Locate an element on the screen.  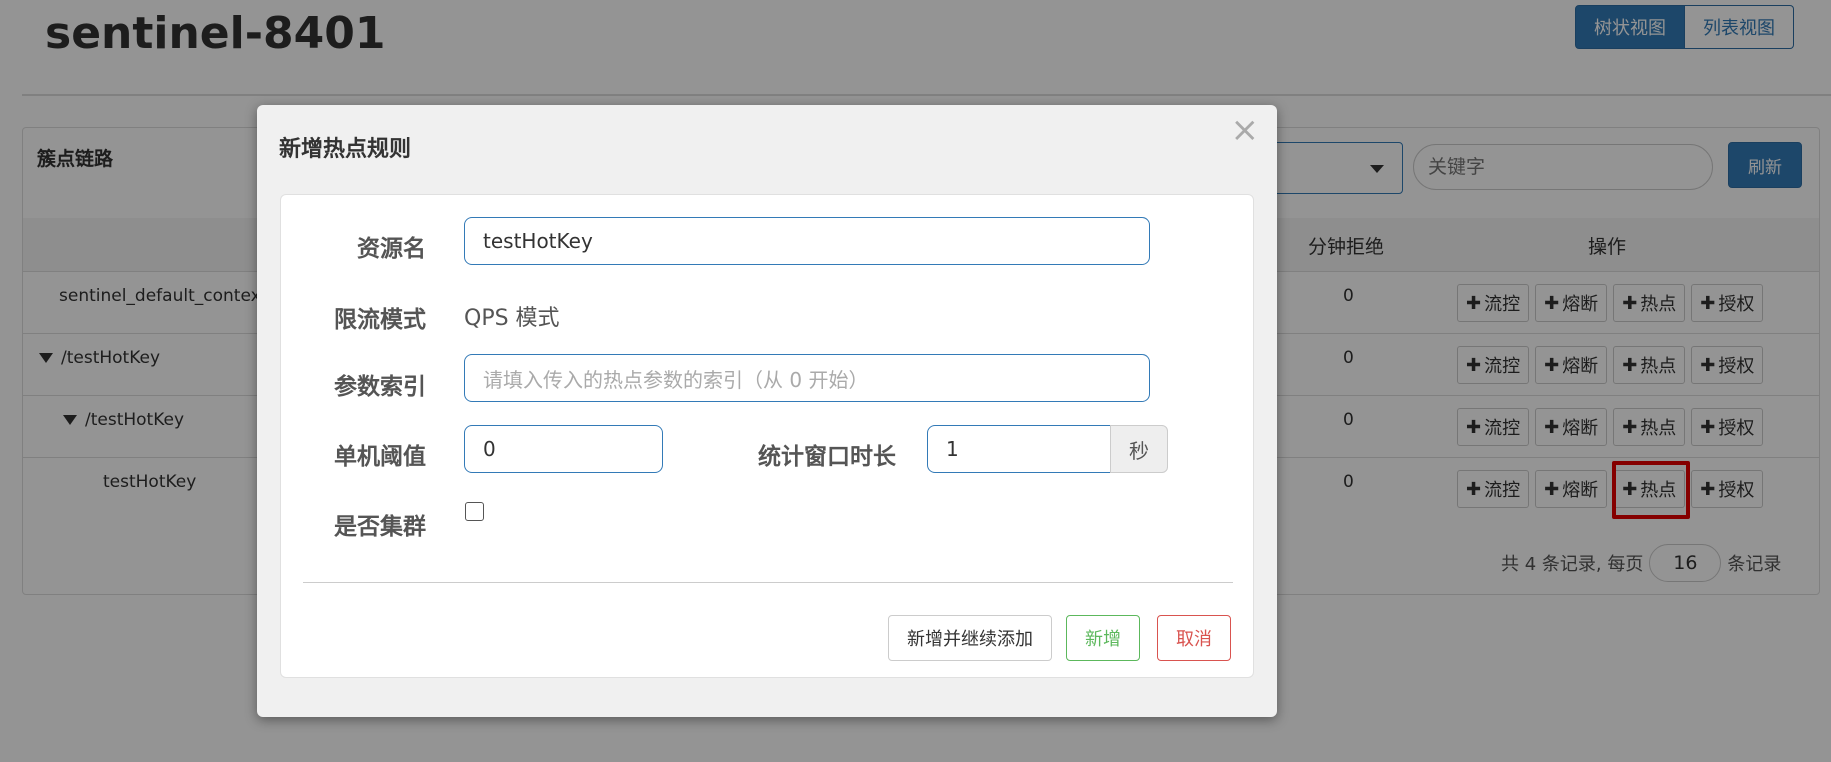
cluster-label: 是否集群 is located at coordinates (380, 527).